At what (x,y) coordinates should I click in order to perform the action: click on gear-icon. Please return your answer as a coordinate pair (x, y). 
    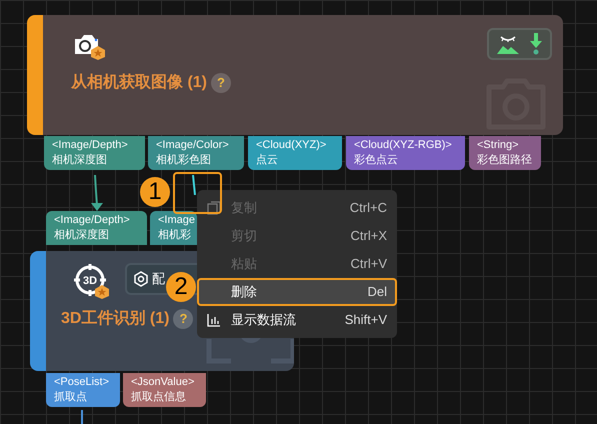
    Looking at the image, I should click on (141, 279).